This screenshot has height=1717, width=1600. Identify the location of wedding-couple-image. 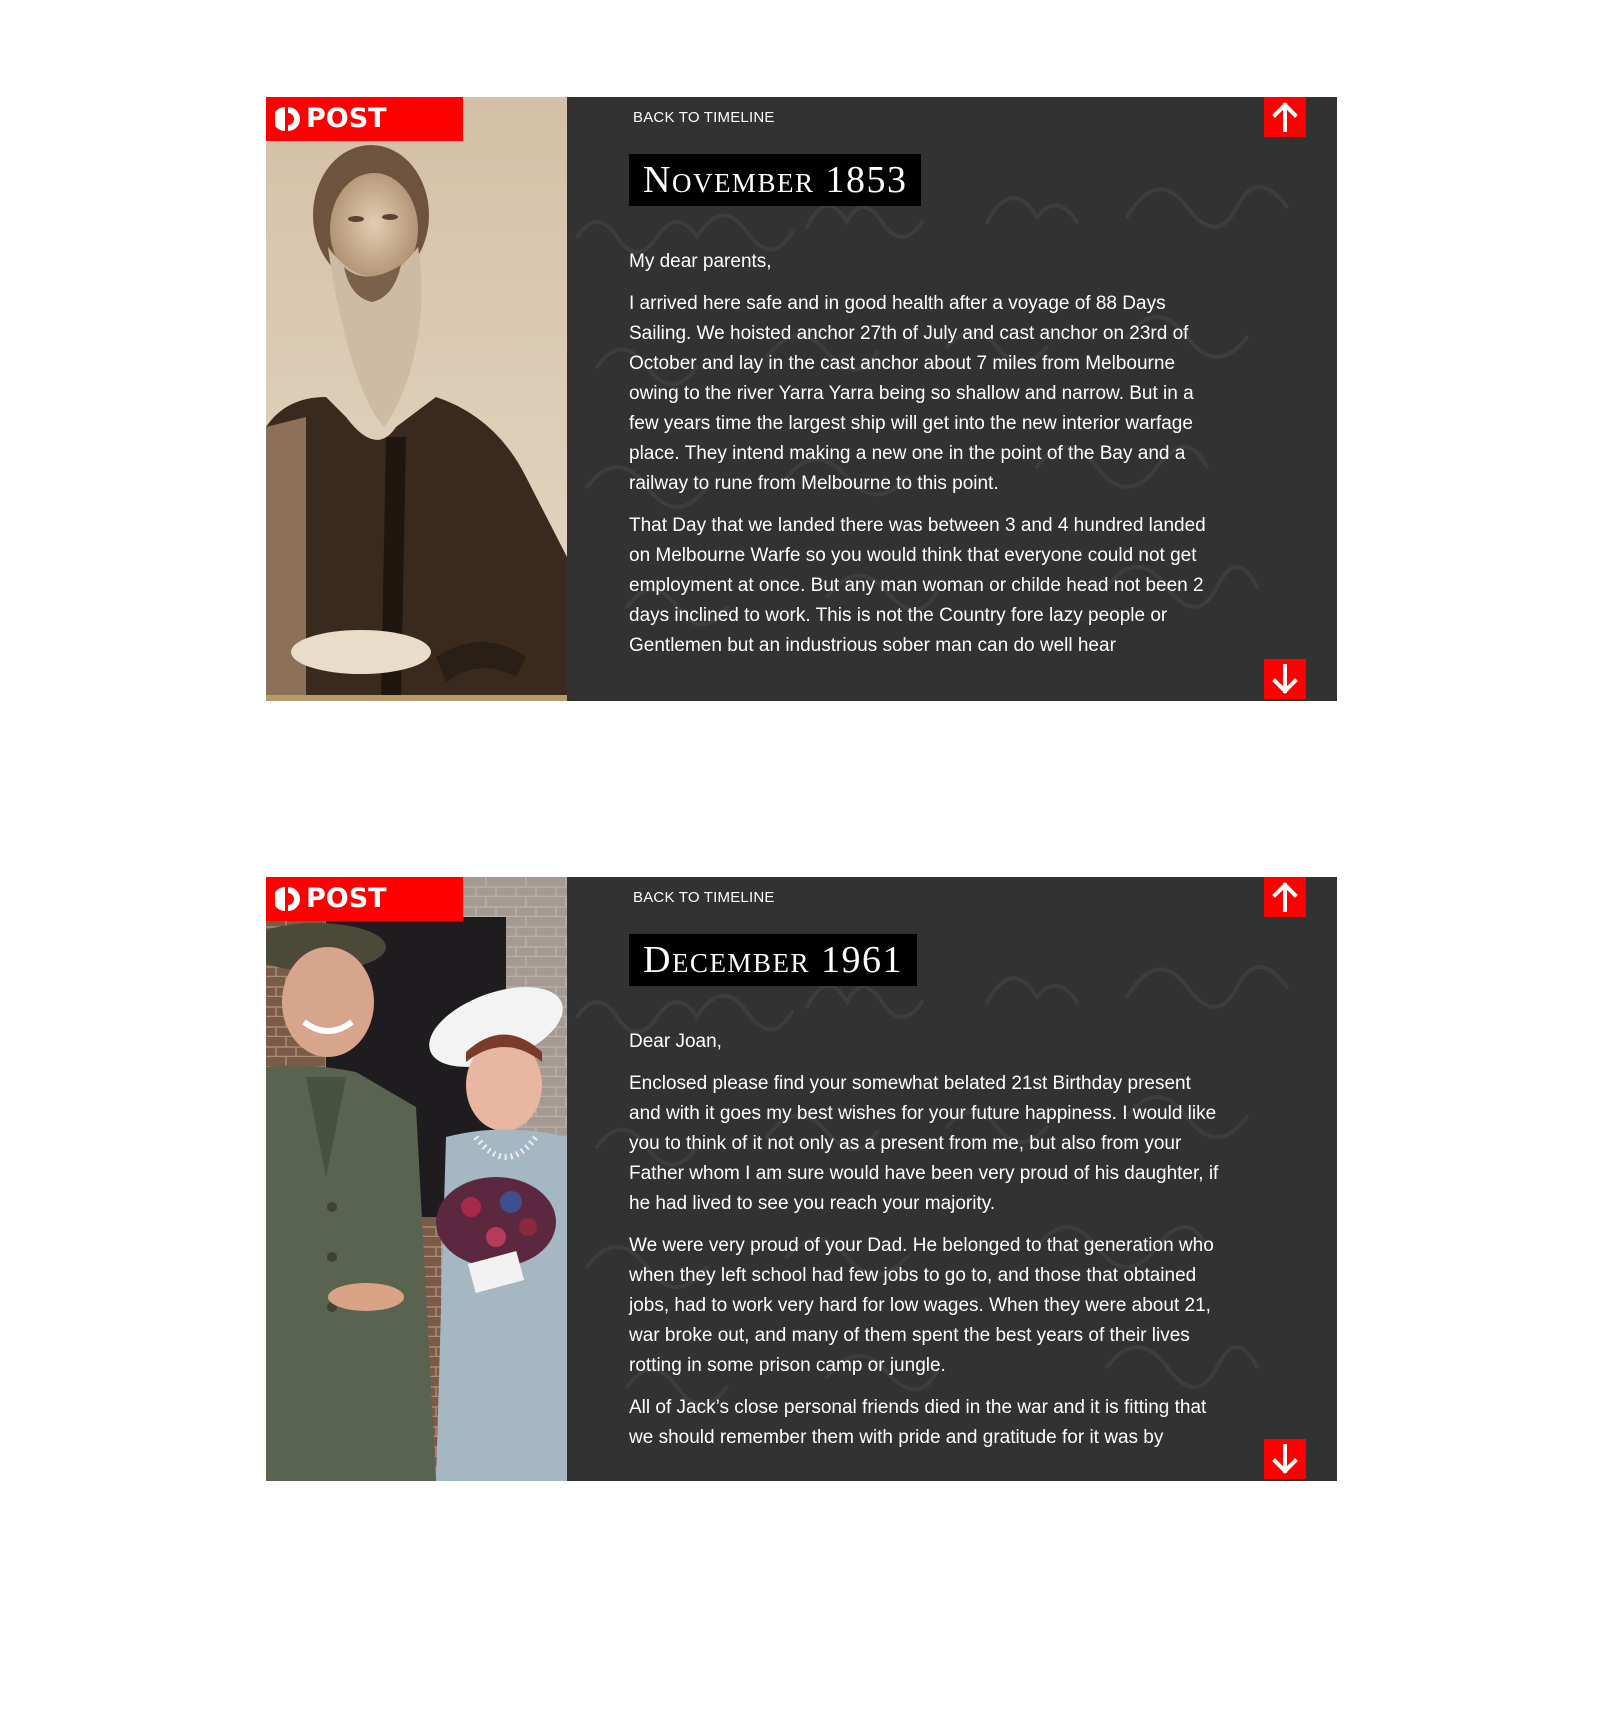
(416, 1179).